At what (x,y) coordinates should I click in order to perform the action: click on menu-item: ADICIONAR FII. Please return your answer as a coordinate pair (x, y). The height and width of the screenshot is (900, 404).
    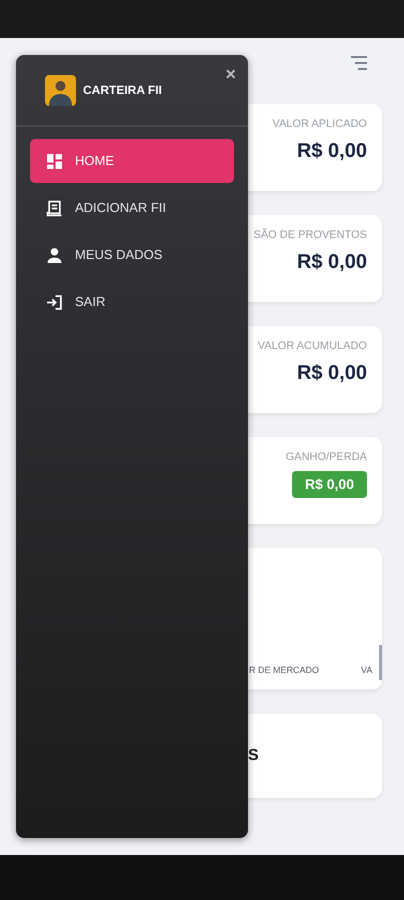
    Looking at the image, I should click on (132, 208).